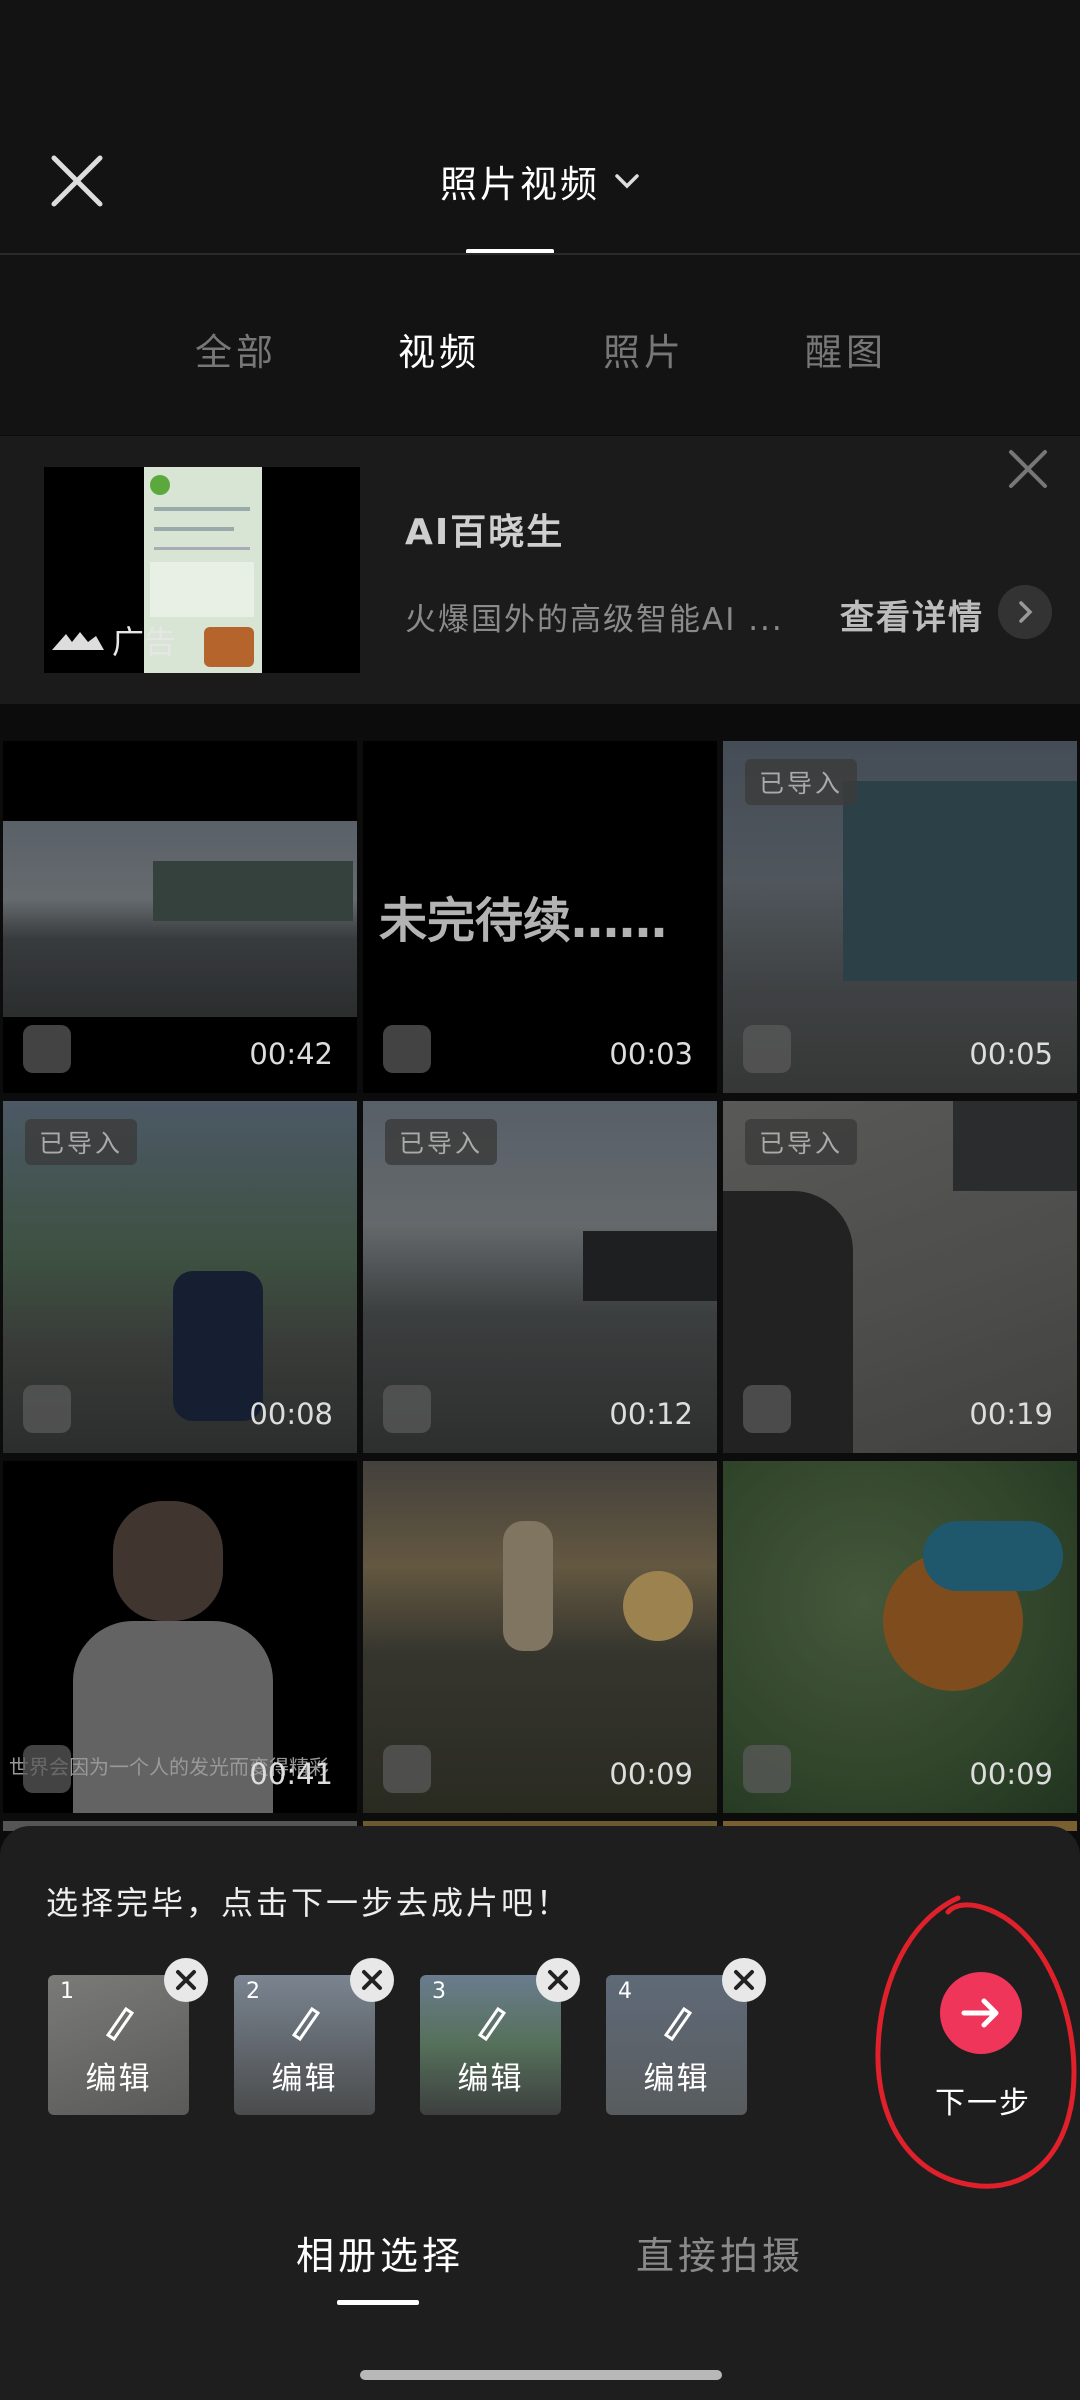 The image size is (1080, 2400). Describe the element at coordinates (180, 1637) in the screenshot. I see `media-tile: 世界会因为一个人的发光而变得精彩 00:41` at that location.